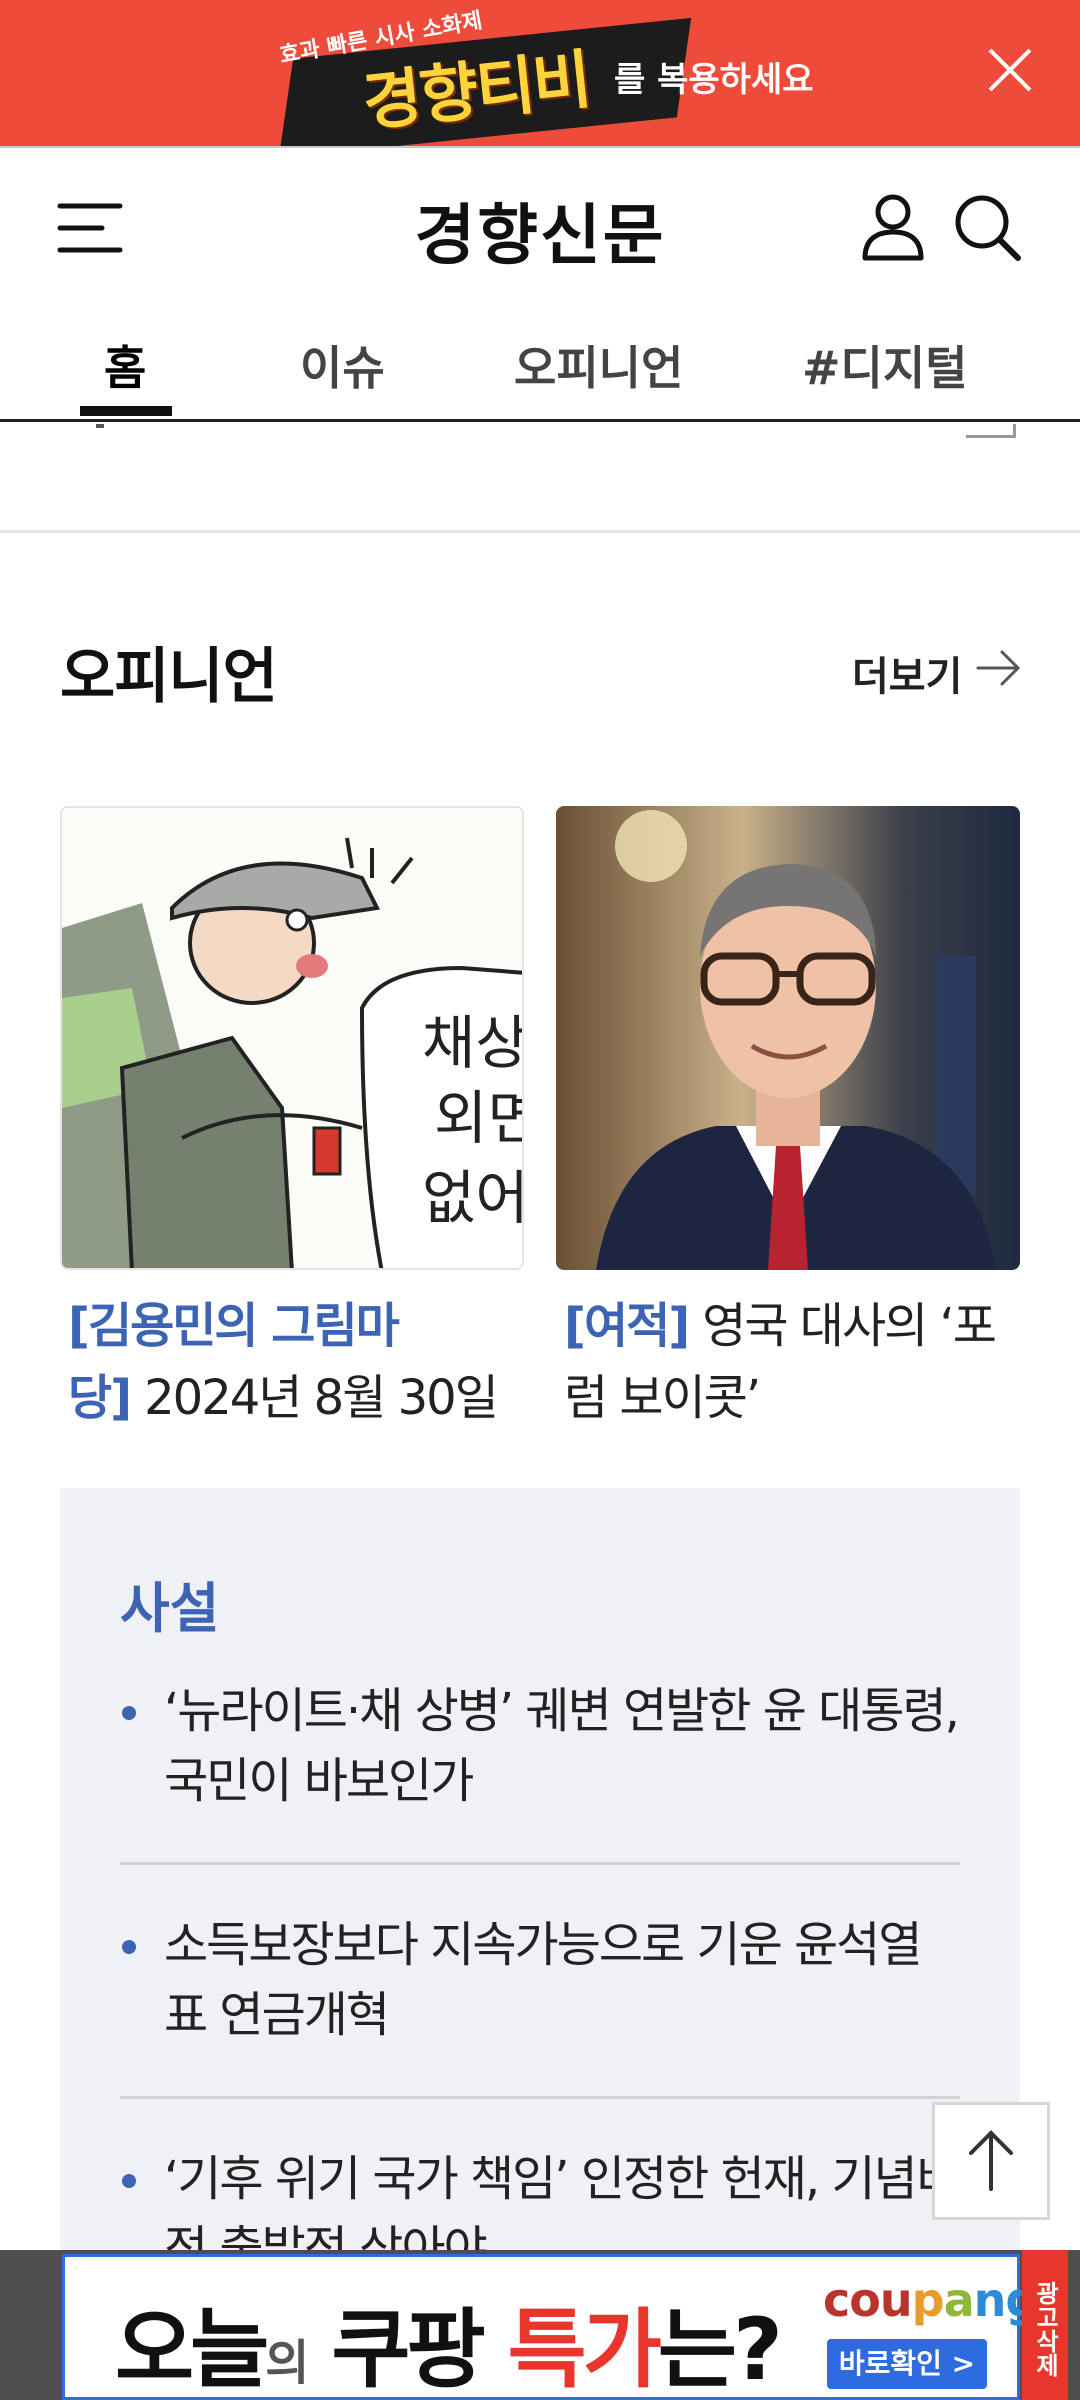 The width and height of the screenshot is (1080, 2400). What do you see at coordinates (799, 1362) in the screenshot?
I see `opinion-card-2: [여적] 영국 대사의 ‘포럼 보이콧’` at bounding box center [799, 1362].